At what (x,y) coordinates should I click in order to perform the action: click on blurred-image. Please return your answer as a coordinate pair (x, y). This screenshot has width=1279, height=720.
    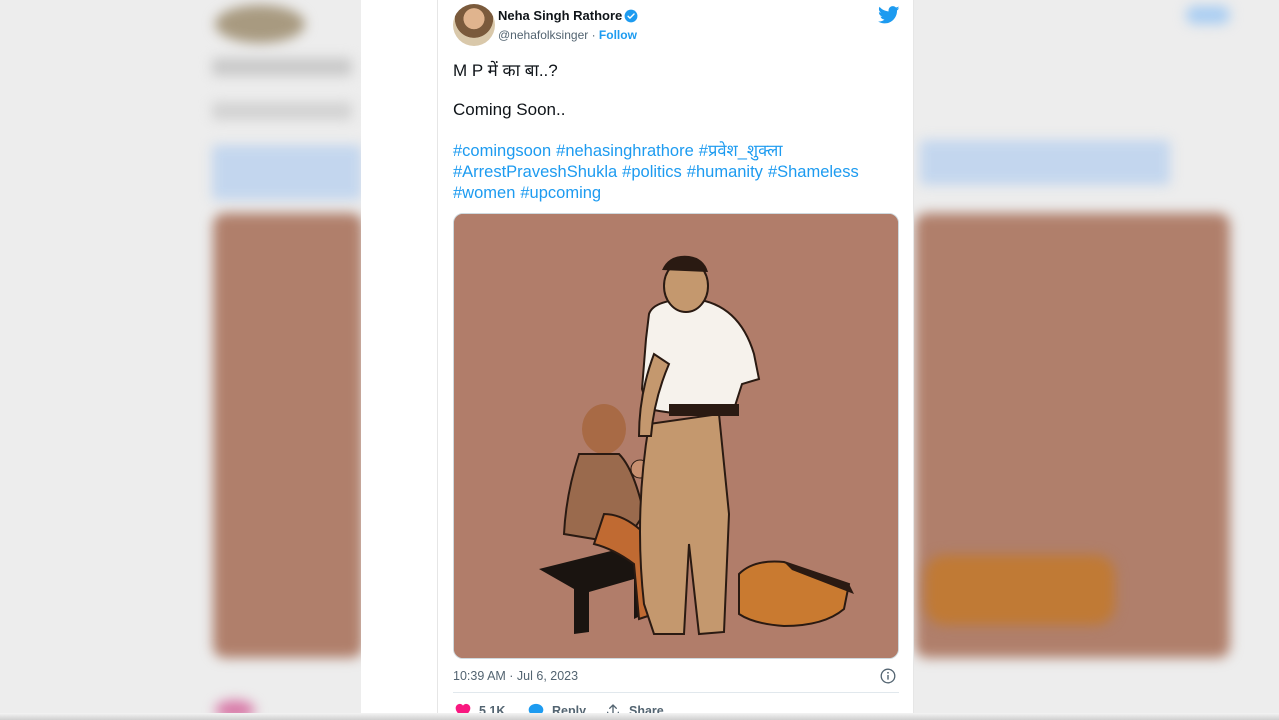
    Looking at the image, I should click on (288, 435).